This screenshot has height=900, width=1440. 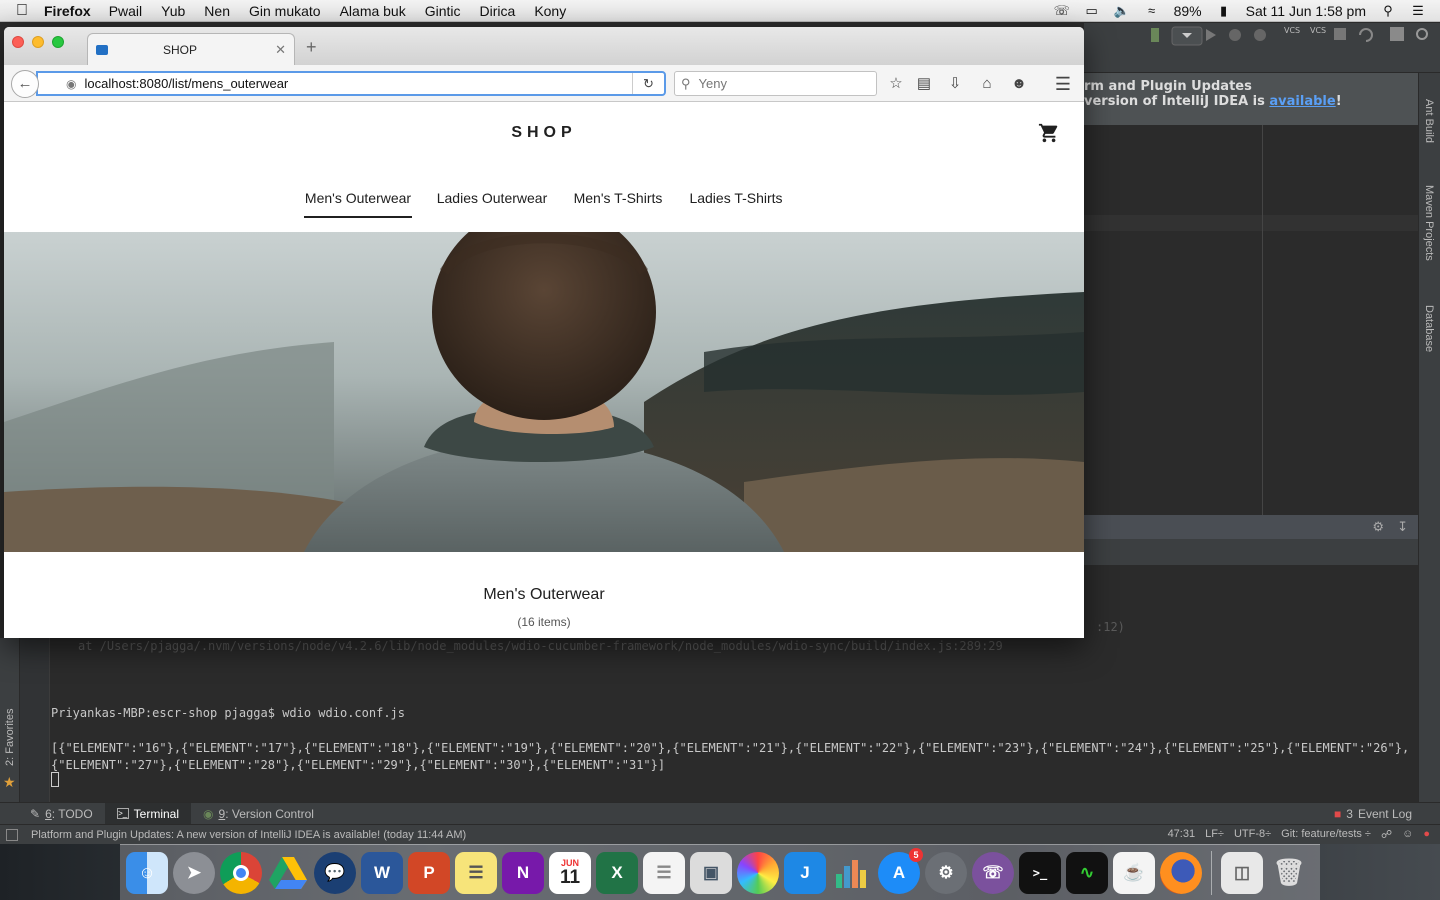 I want to click on reminders-icon: ☰, so click(x=664, y=872).